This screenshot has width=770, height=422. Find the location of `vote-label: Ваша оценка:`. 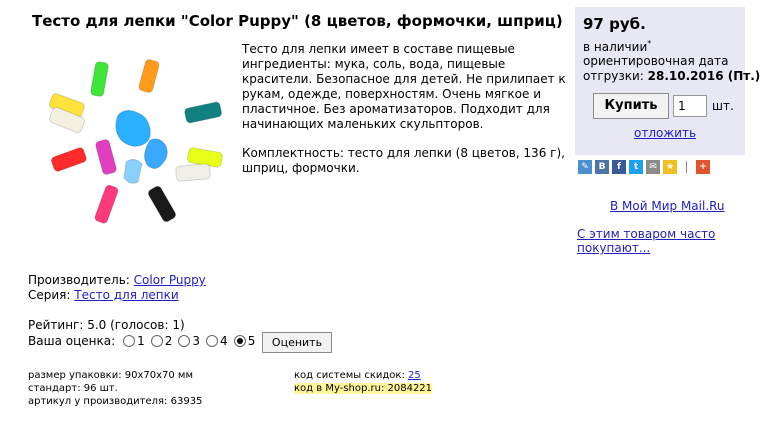

vote-label: Ваша оценка: is located at coordinates (72, 341).